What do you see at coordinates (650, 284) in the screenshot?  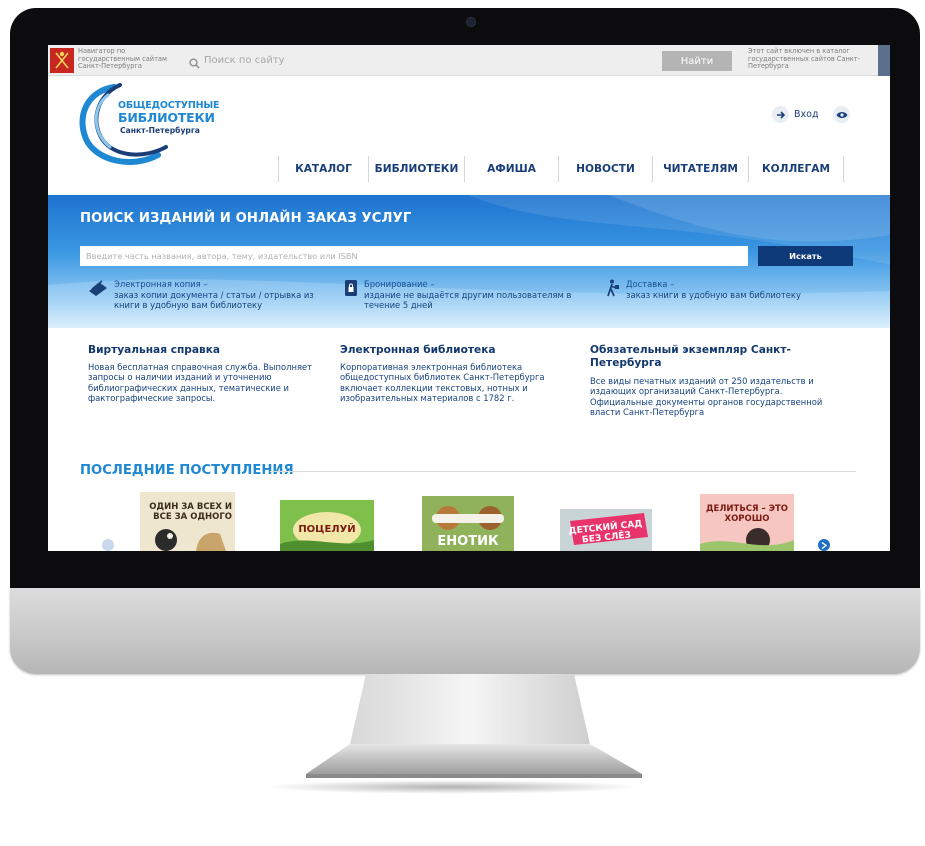 I see `service-delivery-title: Доставка –` at bounding box center [650, 284].